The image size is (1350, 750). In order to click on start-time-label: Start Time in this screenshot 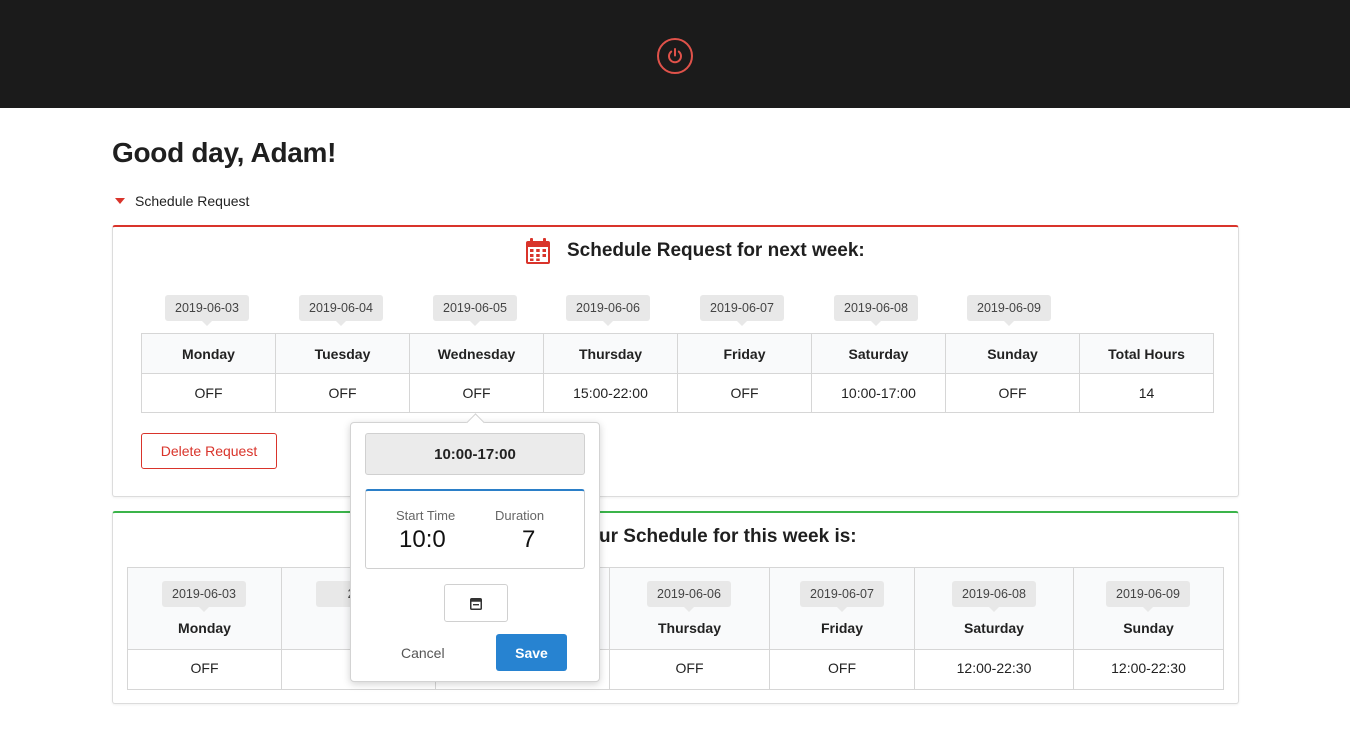, I will do `click(426, 515)`.